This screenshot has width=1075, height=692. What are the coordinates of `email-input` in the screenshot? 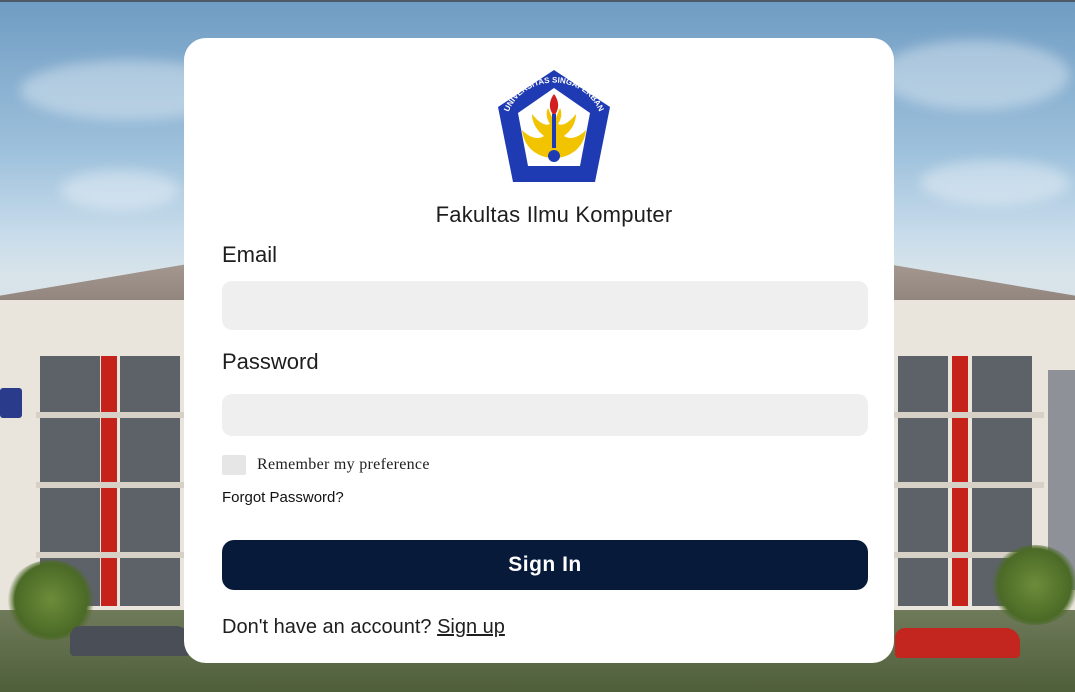 It's located at (545, 305).